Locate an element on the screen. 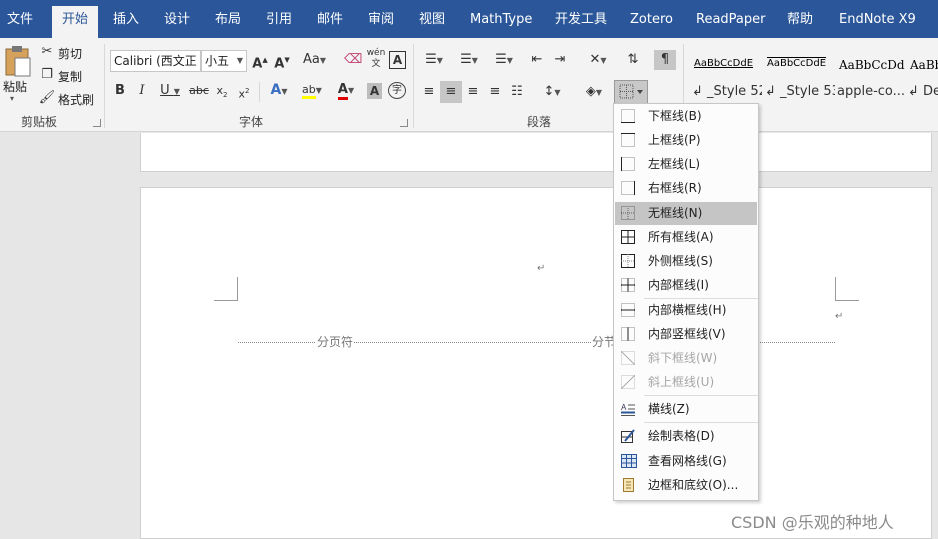 The image size is (938, 539). grow-font-icon: A▲ is located at coordinates (260, 62).